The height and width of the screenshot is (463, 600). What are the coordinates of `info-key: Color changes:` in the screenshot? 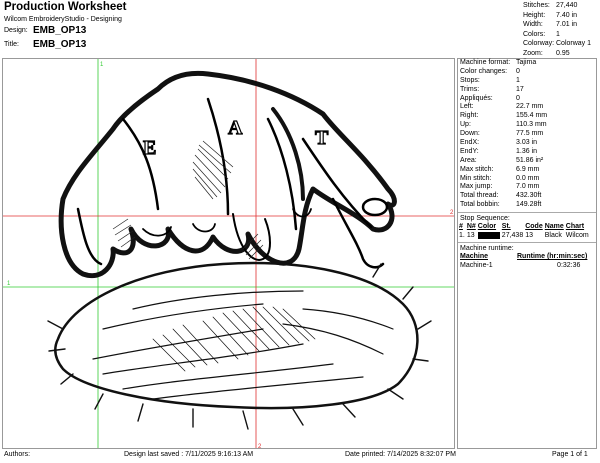 It's located at (484, 71).